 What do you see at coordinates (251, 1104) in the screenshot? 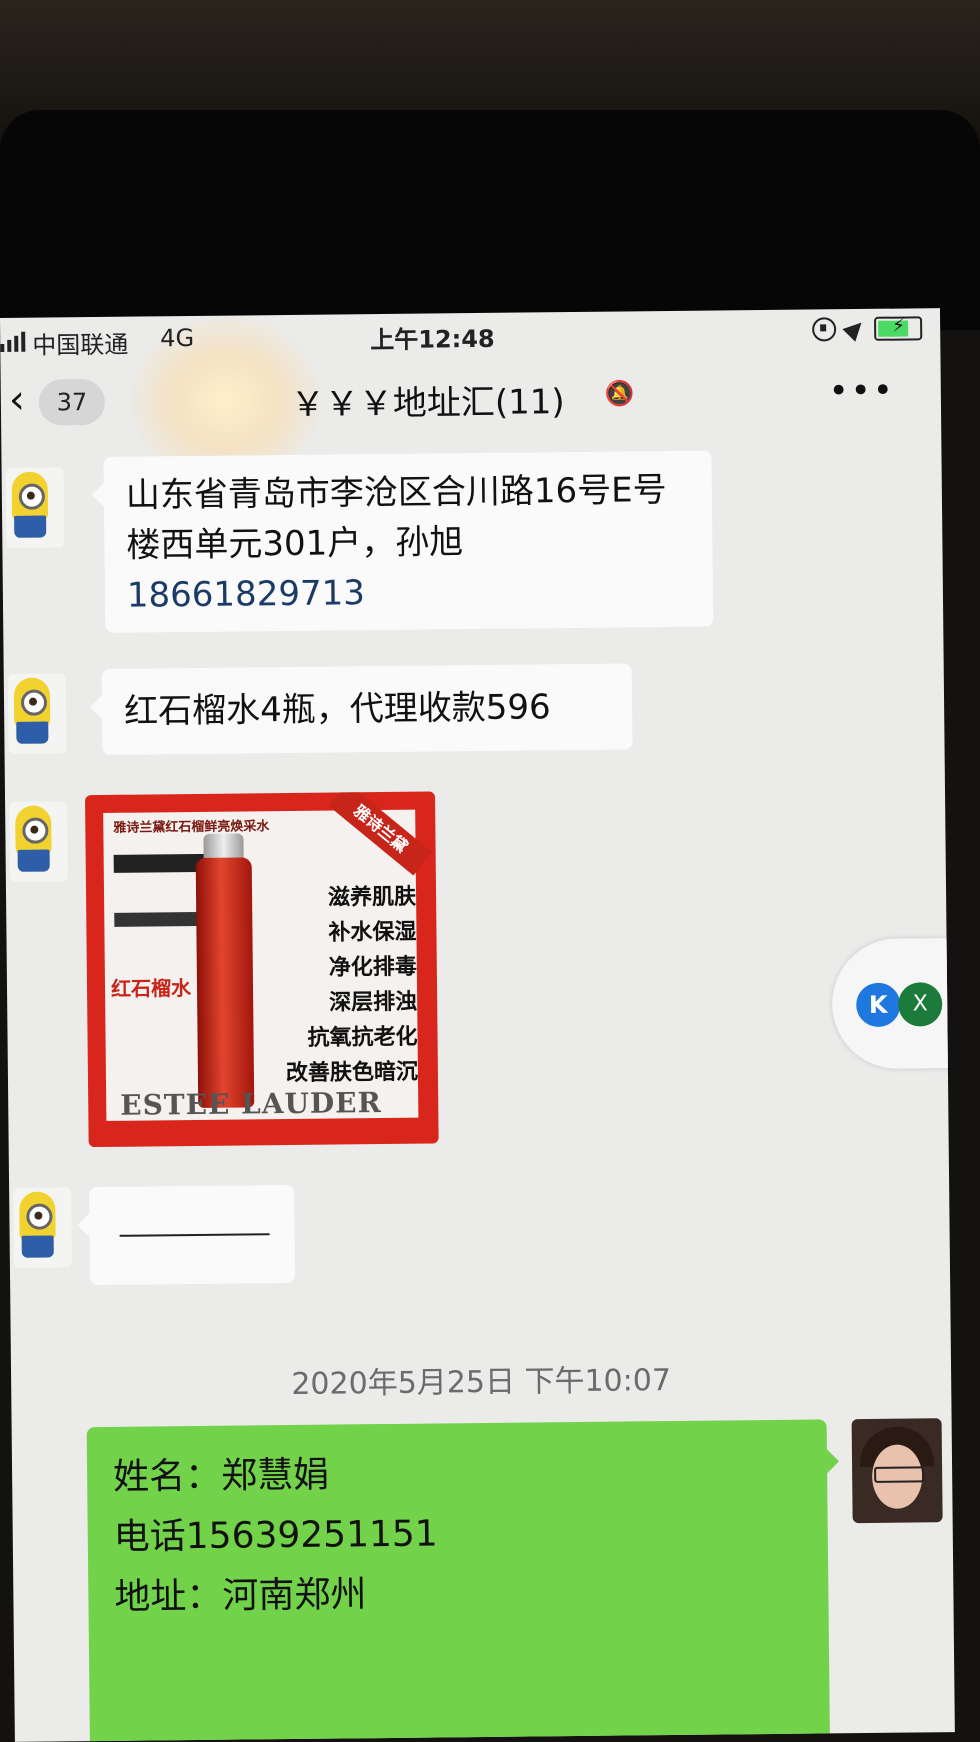
I see `poster-brand: ESTEE LAUDER` at bounding box center [251, 1104].